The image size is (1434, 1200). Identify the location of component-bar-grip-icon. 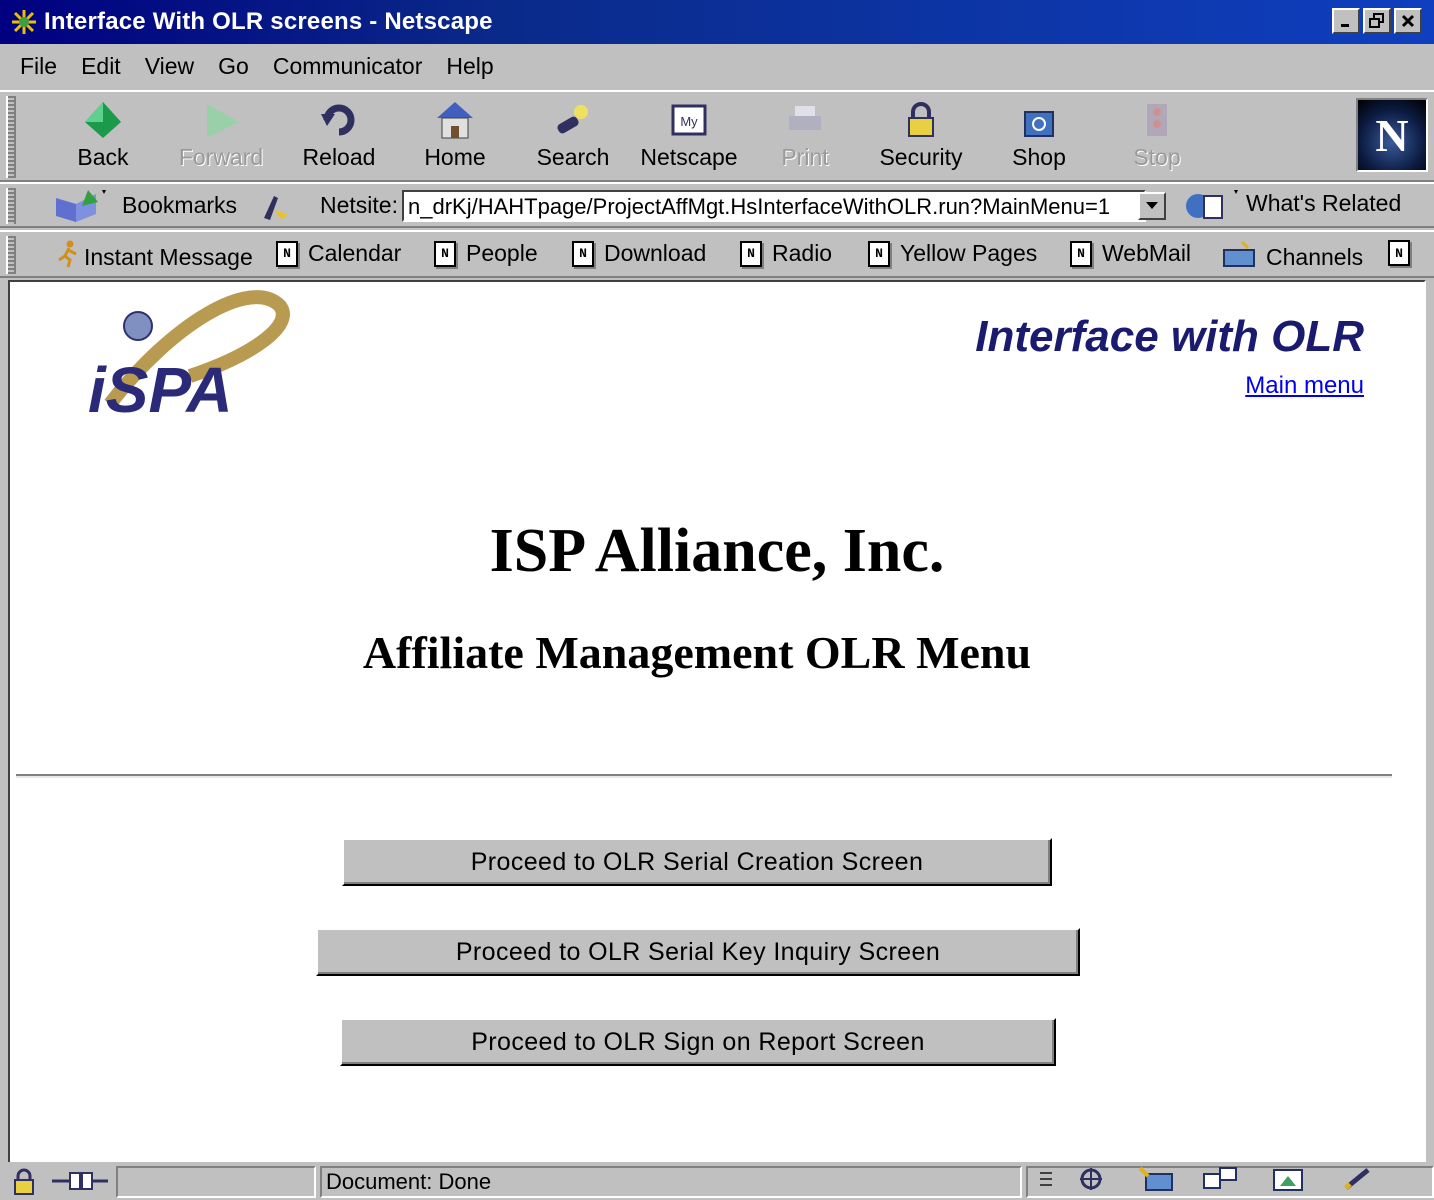
(1046, 1182).